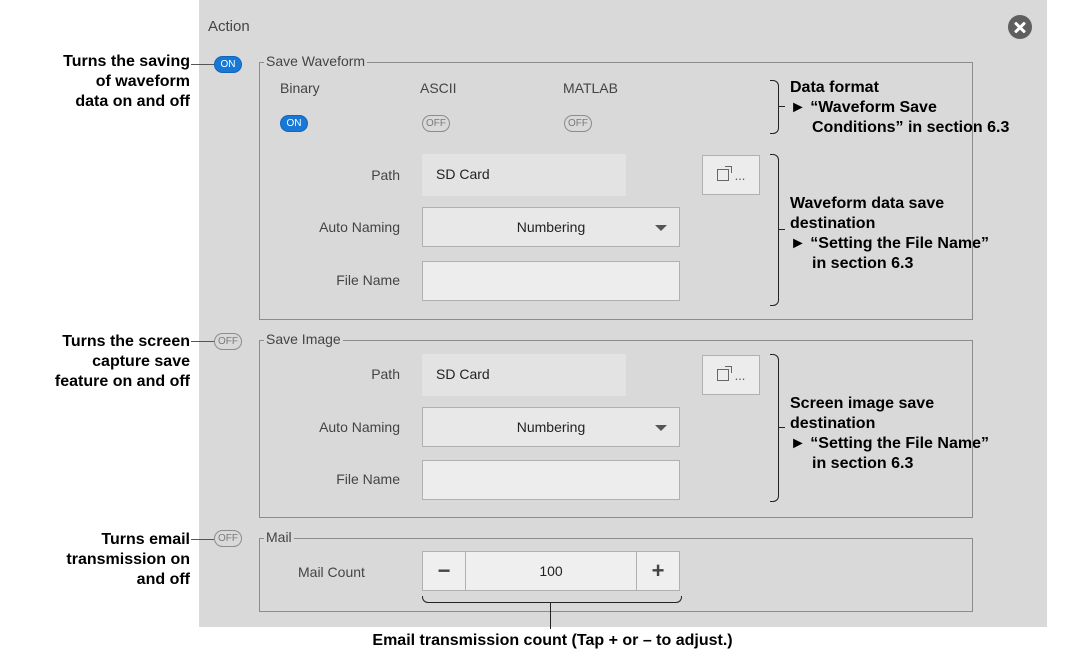  Describe the element at coordinates (331, 572) in the screenshot. I see `mail-count-label: Mail Count` at that location.